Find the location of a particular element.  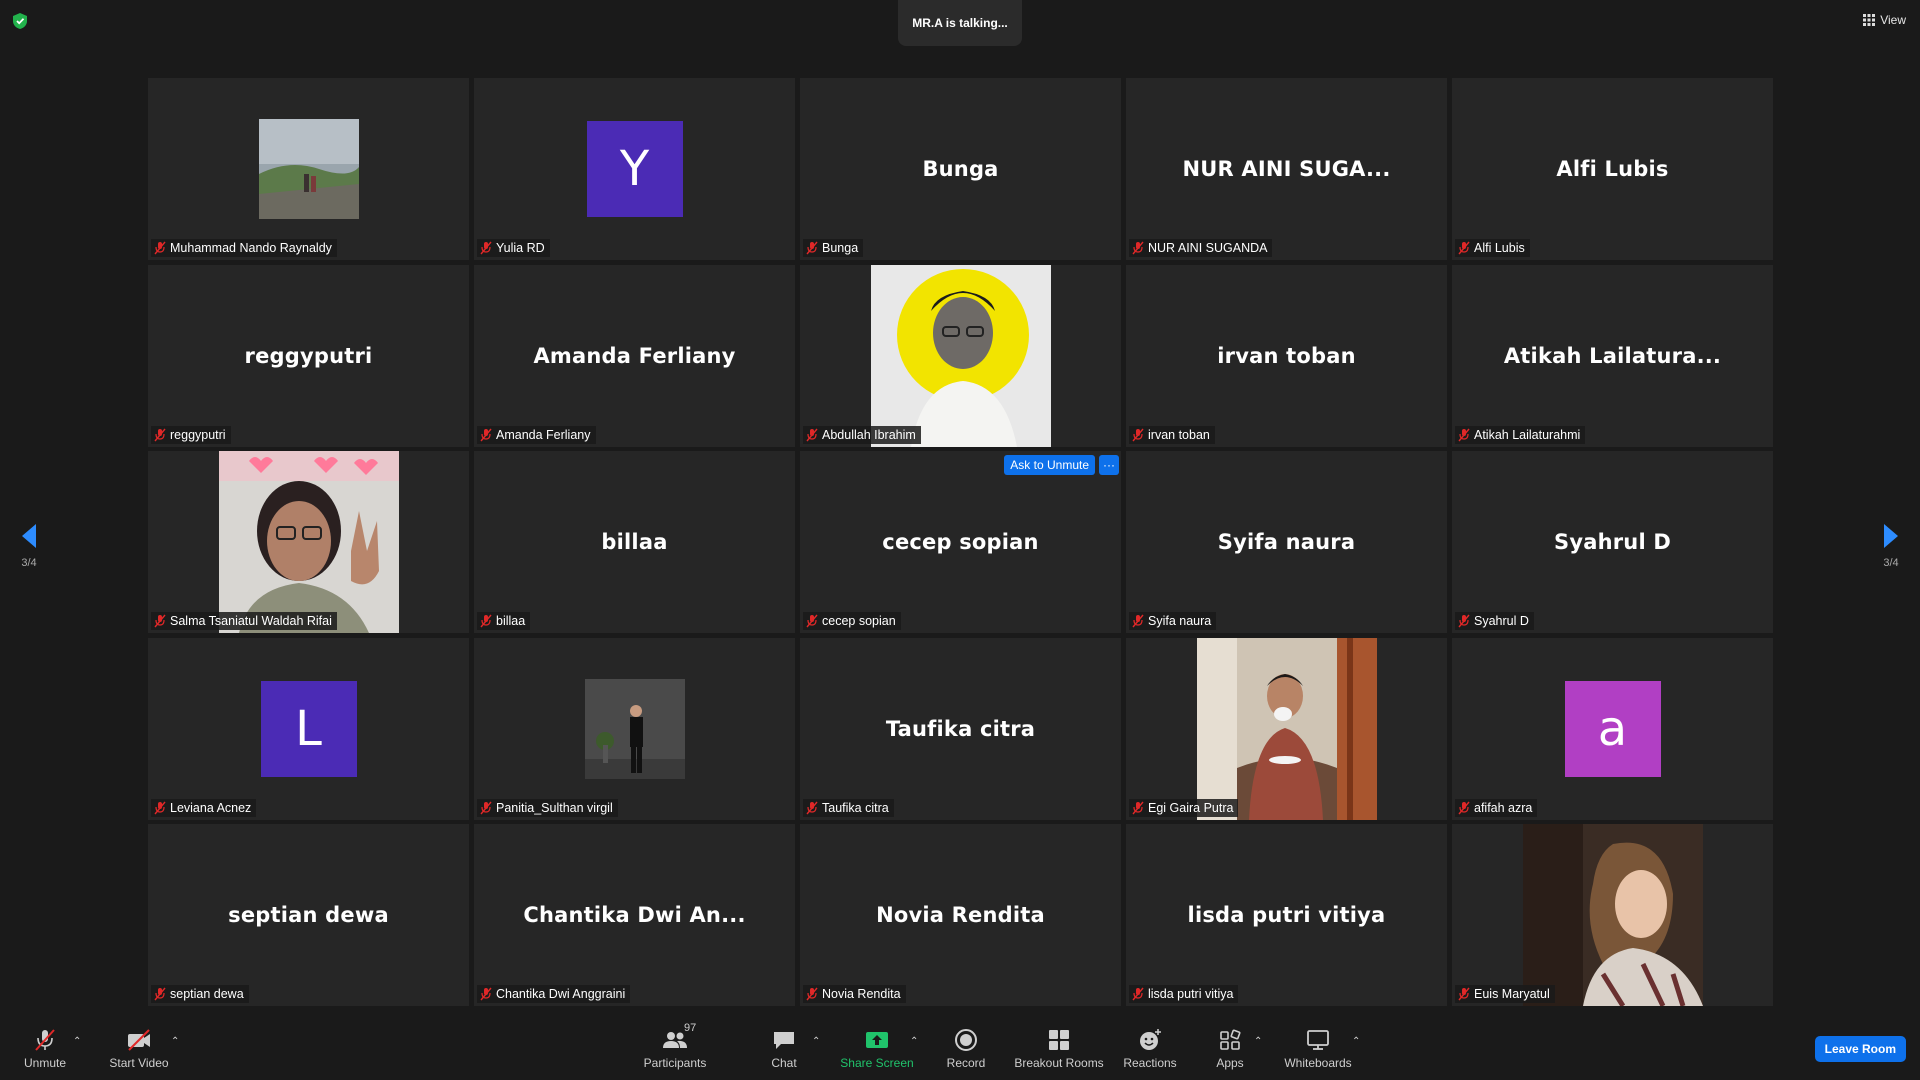

video-options-caret-icon: ⌃ is located at coordinates (176, 1041).